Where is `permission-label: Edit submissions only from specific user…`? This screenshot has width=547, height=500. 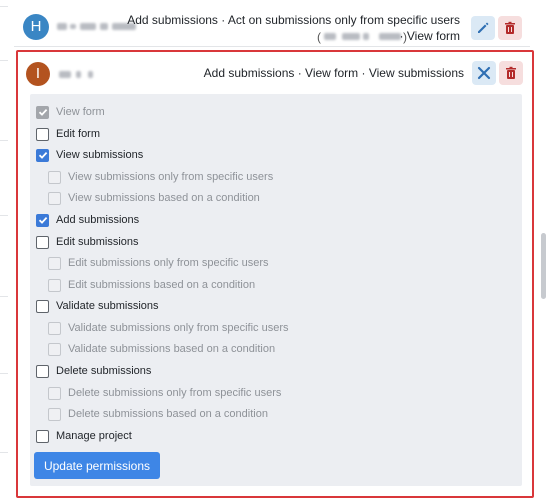 permission-label: Edit submissions only from specific user… is located at coordinates (168, 263).